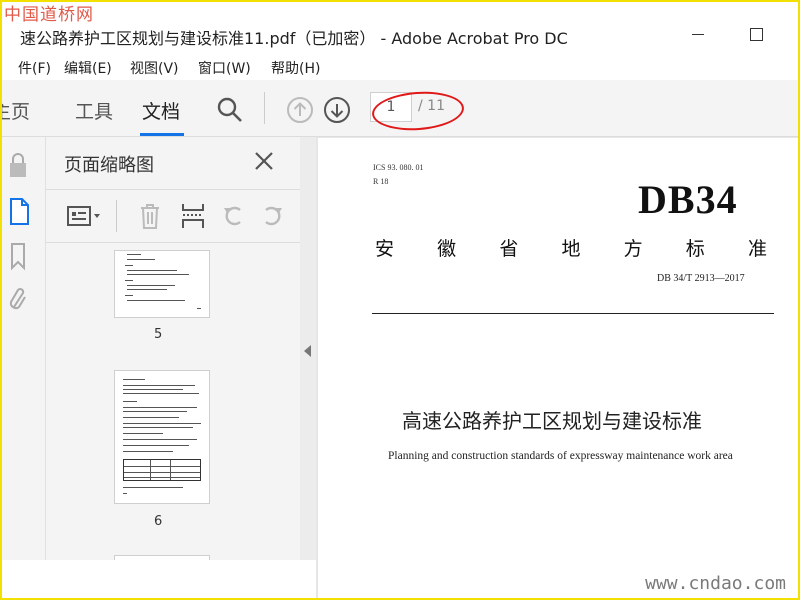  Describe the element at coordinates (756, 34) in the screenshot. I see `maximize-button` at that location.